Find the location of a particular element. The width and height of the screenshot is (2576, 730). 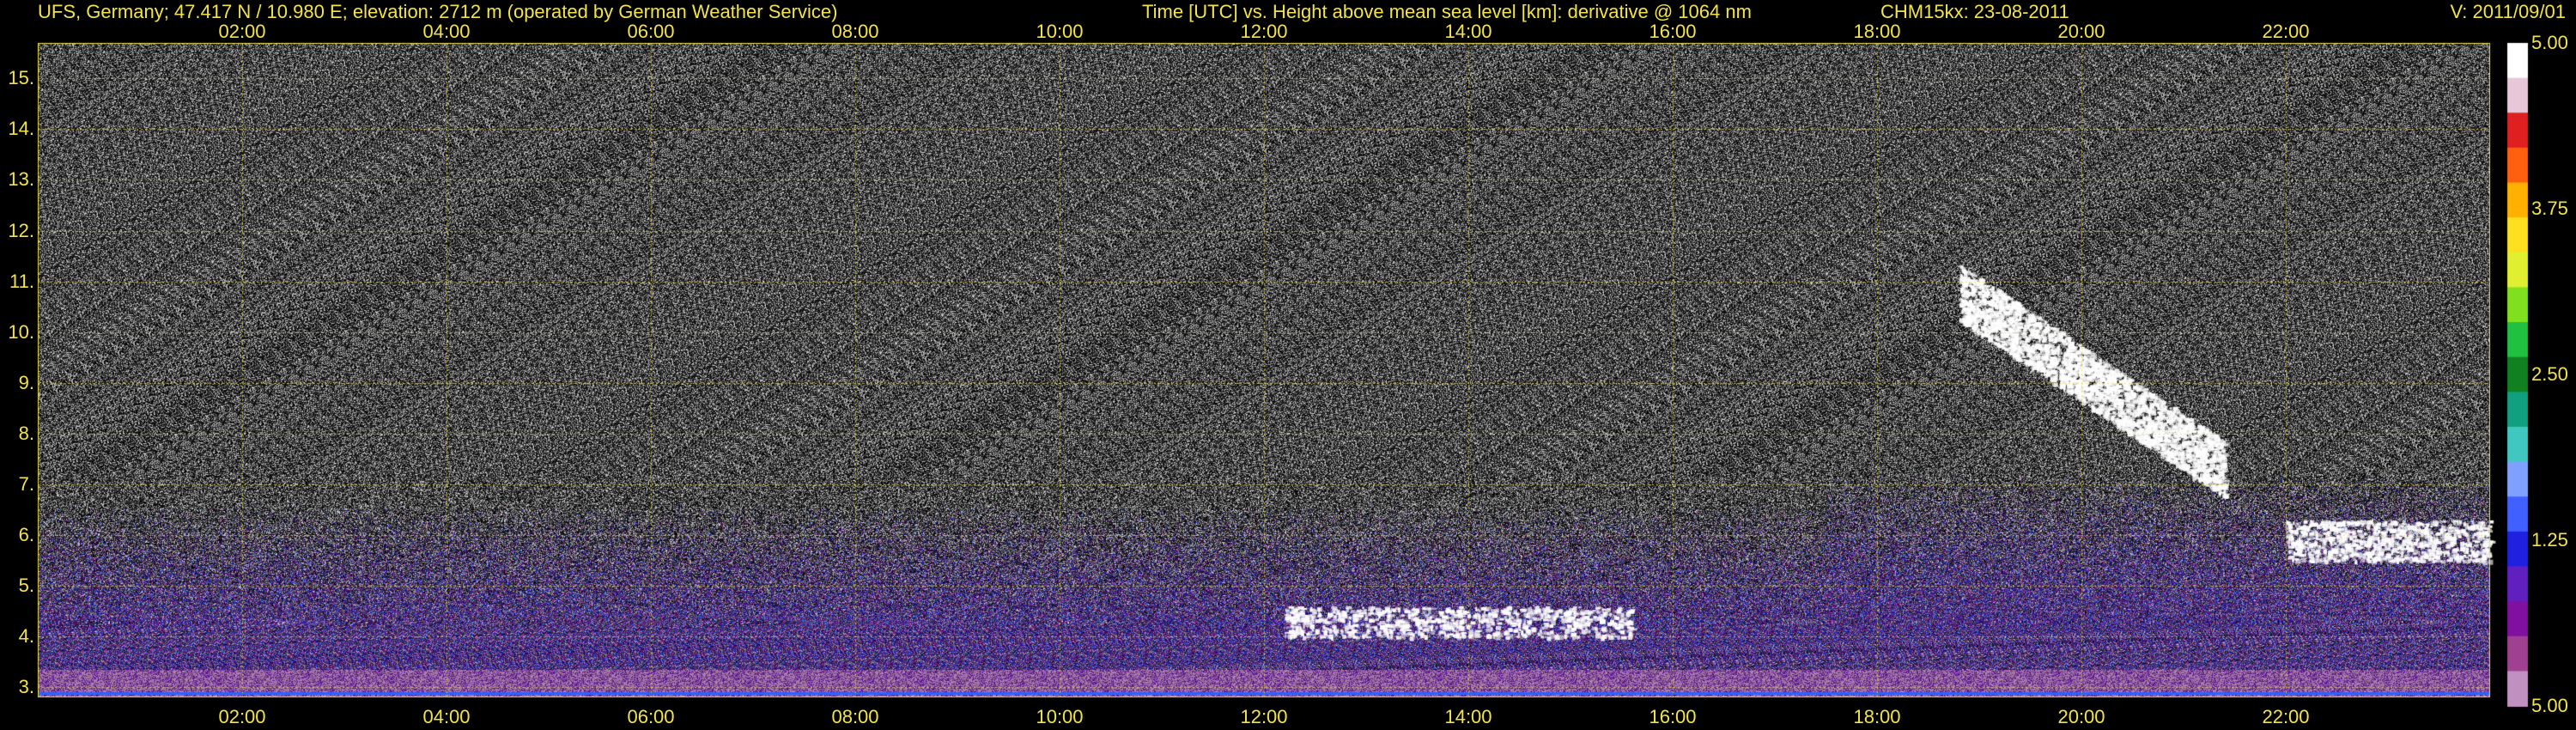

x-tick-label-top: 12:00 is located at coordinates (1264, 31).